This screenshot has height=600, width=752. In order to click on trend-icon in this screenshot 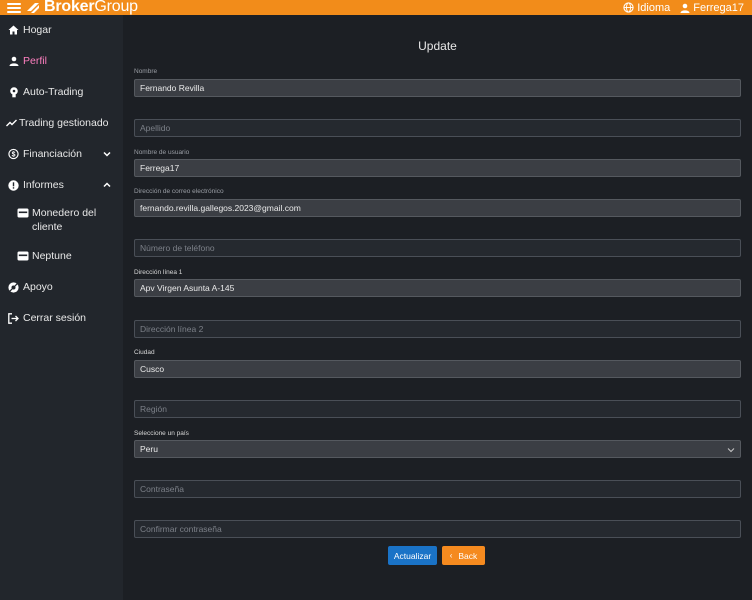, I will do `click(11, 123)`.